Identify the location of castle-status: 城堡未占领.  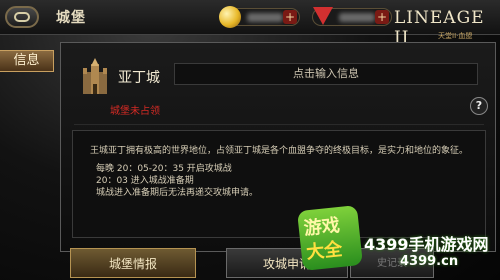
(135, 111).